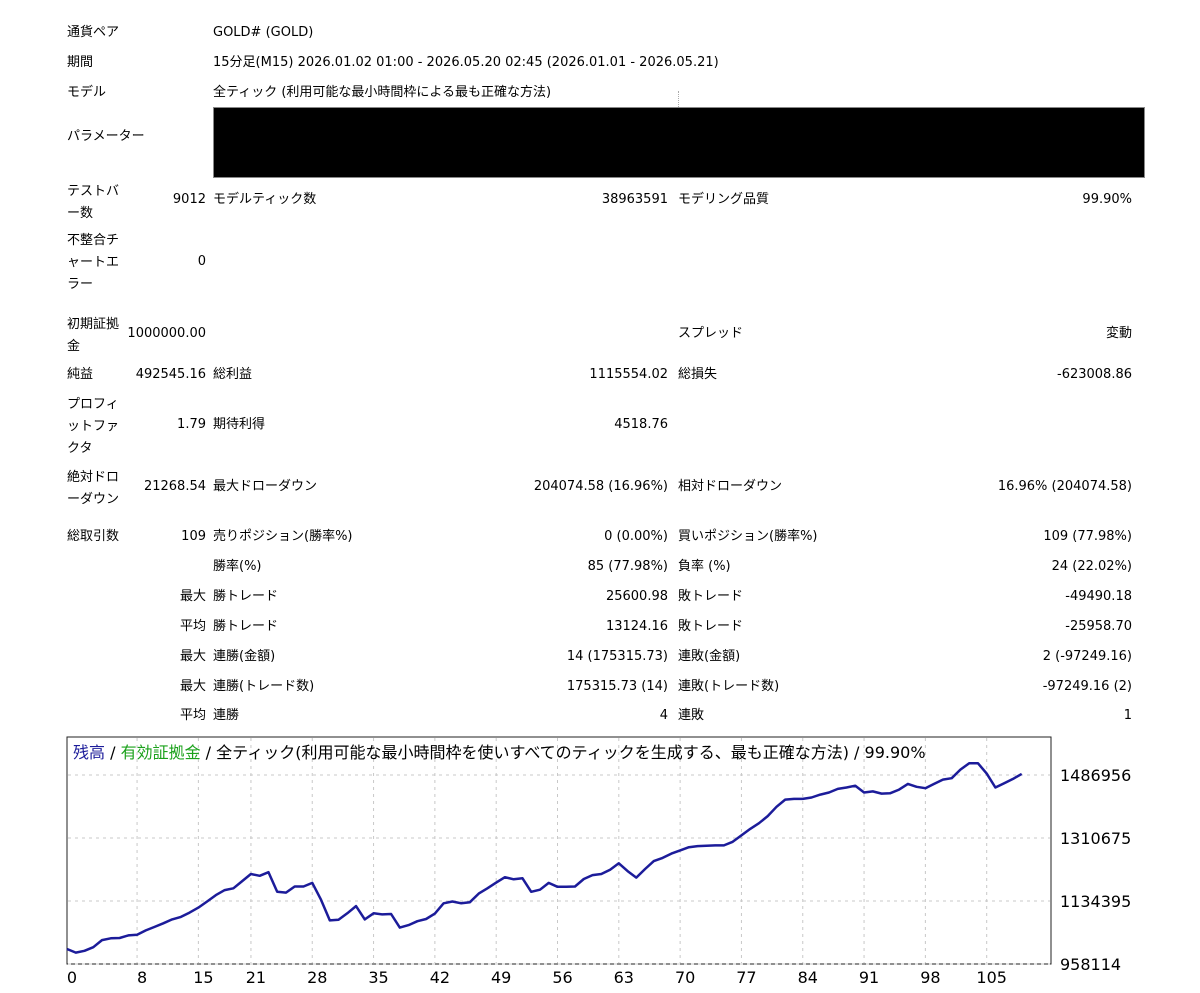  Describe the element at coordinates (869, 977) in the screenshot. I see `x-tick-label: 91` at that location.